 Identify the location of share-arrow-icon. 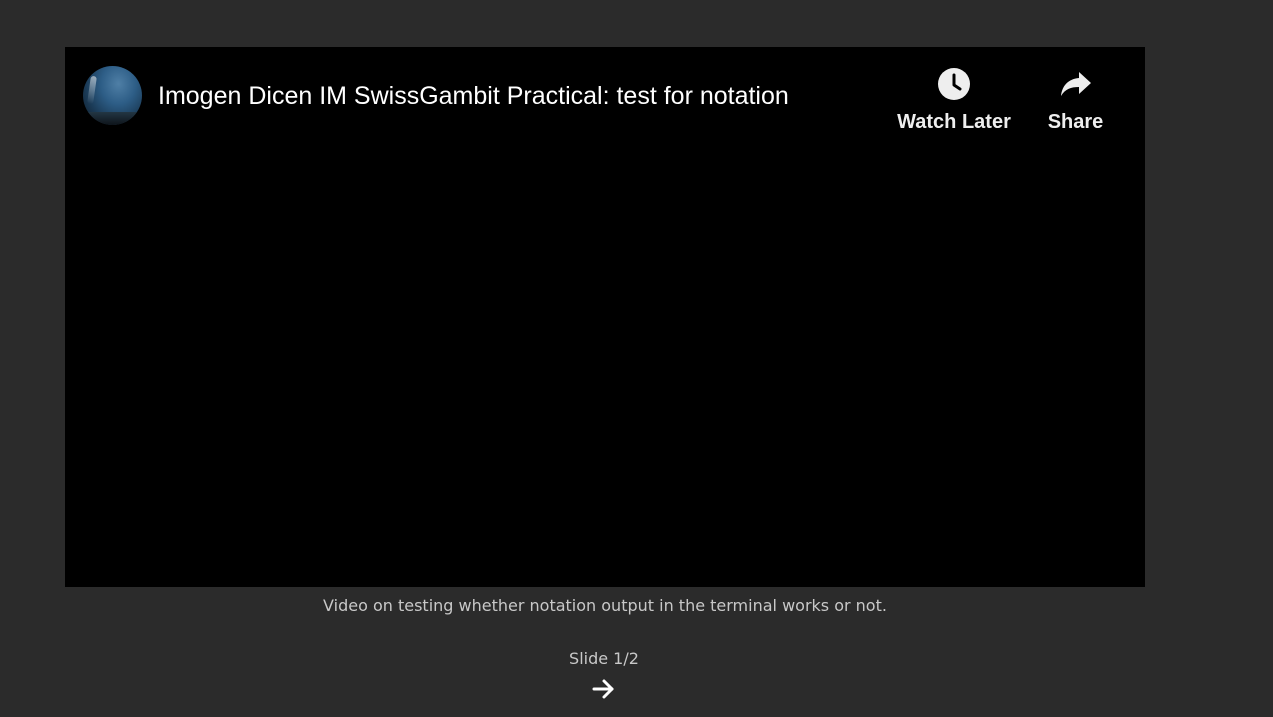
(1075, 84).